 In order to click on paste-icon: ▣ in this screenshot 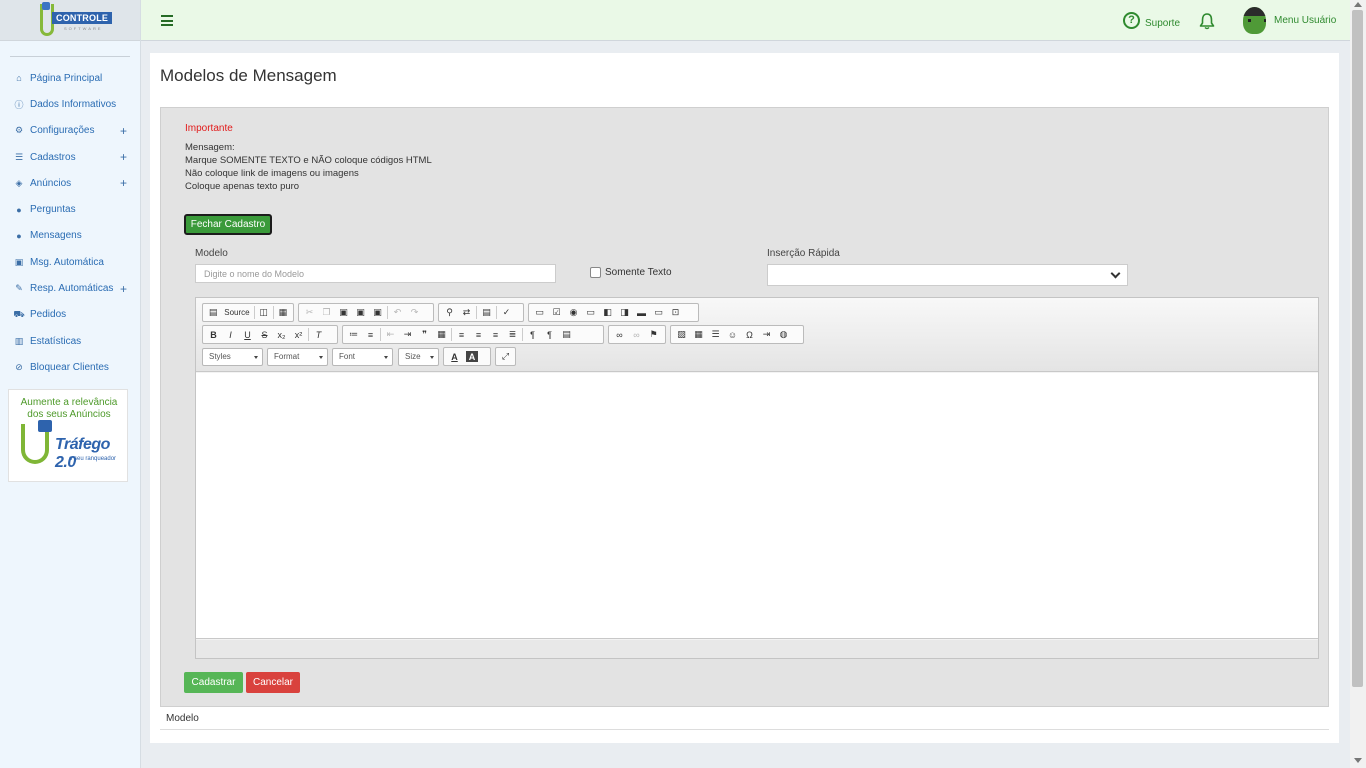, I will do `click(343, 312)`.